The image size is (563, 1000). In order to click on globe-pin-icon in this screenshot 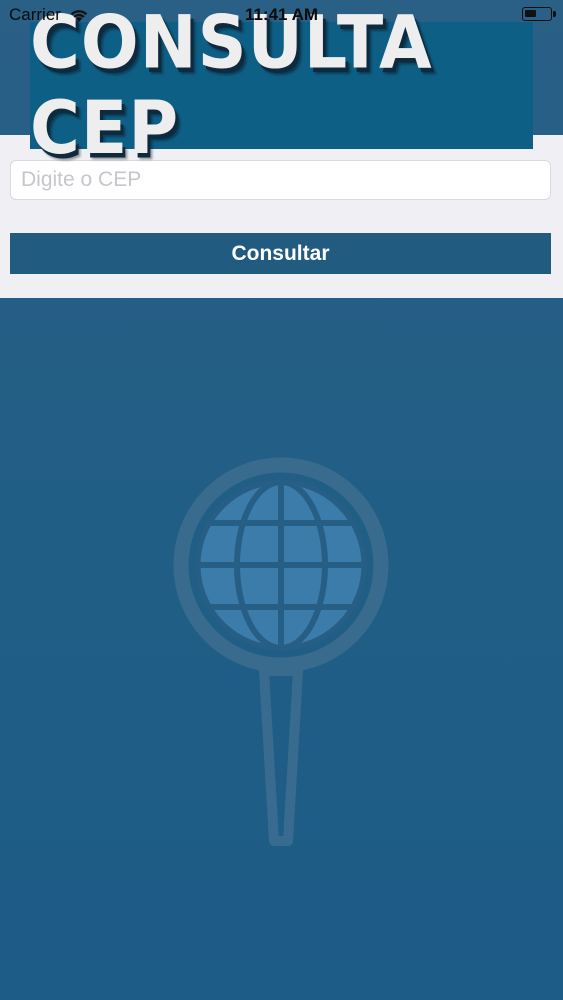, I will do `click(281, 651)`.